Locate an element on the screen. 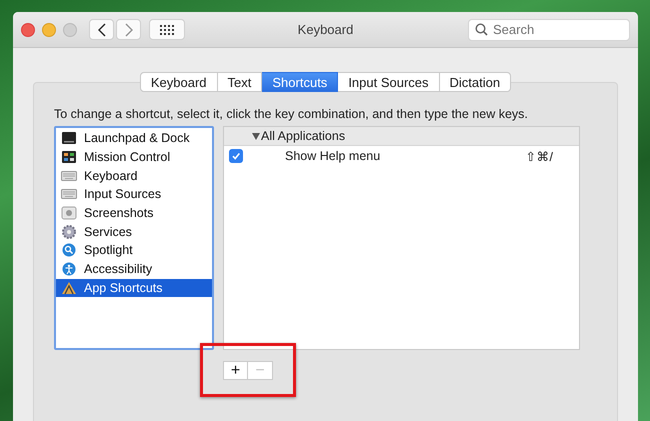 This screenshot has height=421, width=650. search-input: Search is located at coordinates (553, 29).